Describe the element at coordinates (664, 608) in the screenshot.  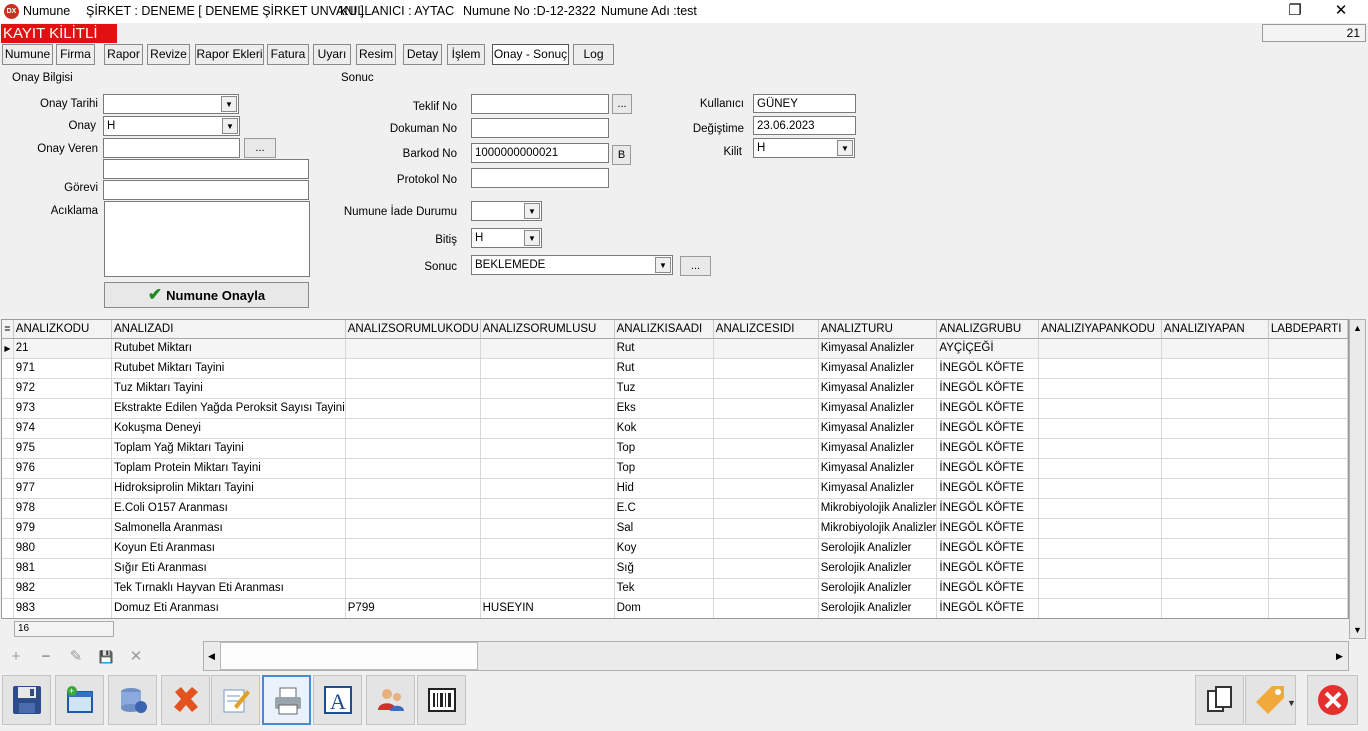
I see `table-cell: Dom` at that location.